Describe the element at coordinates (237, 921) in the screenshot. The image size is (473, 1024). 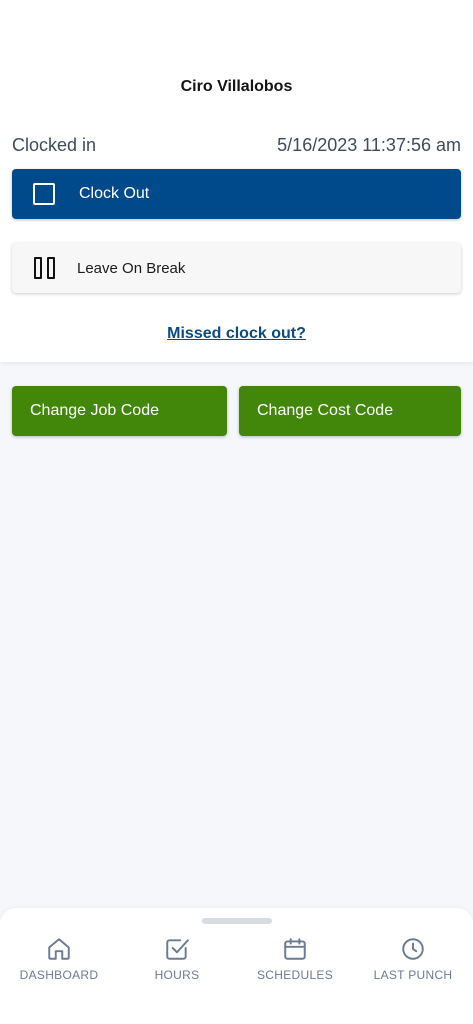
I see `drag-handle` at that location.